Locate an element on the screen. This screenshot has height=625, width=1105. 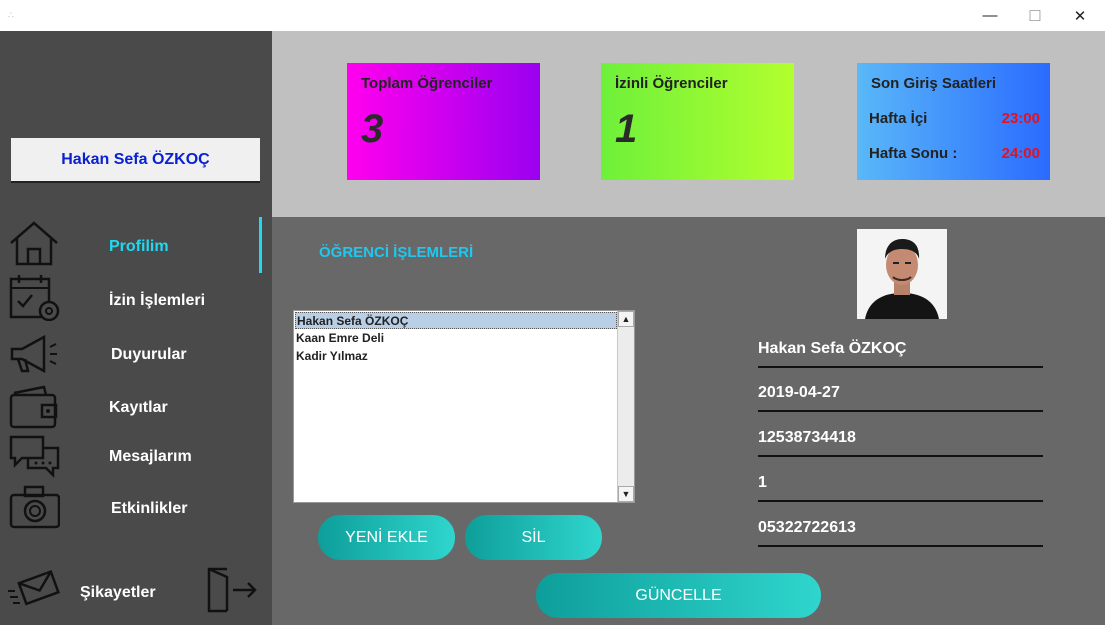
total-students-card: Toplam Öğrenciler 3 is located at coordinates (443, 121).